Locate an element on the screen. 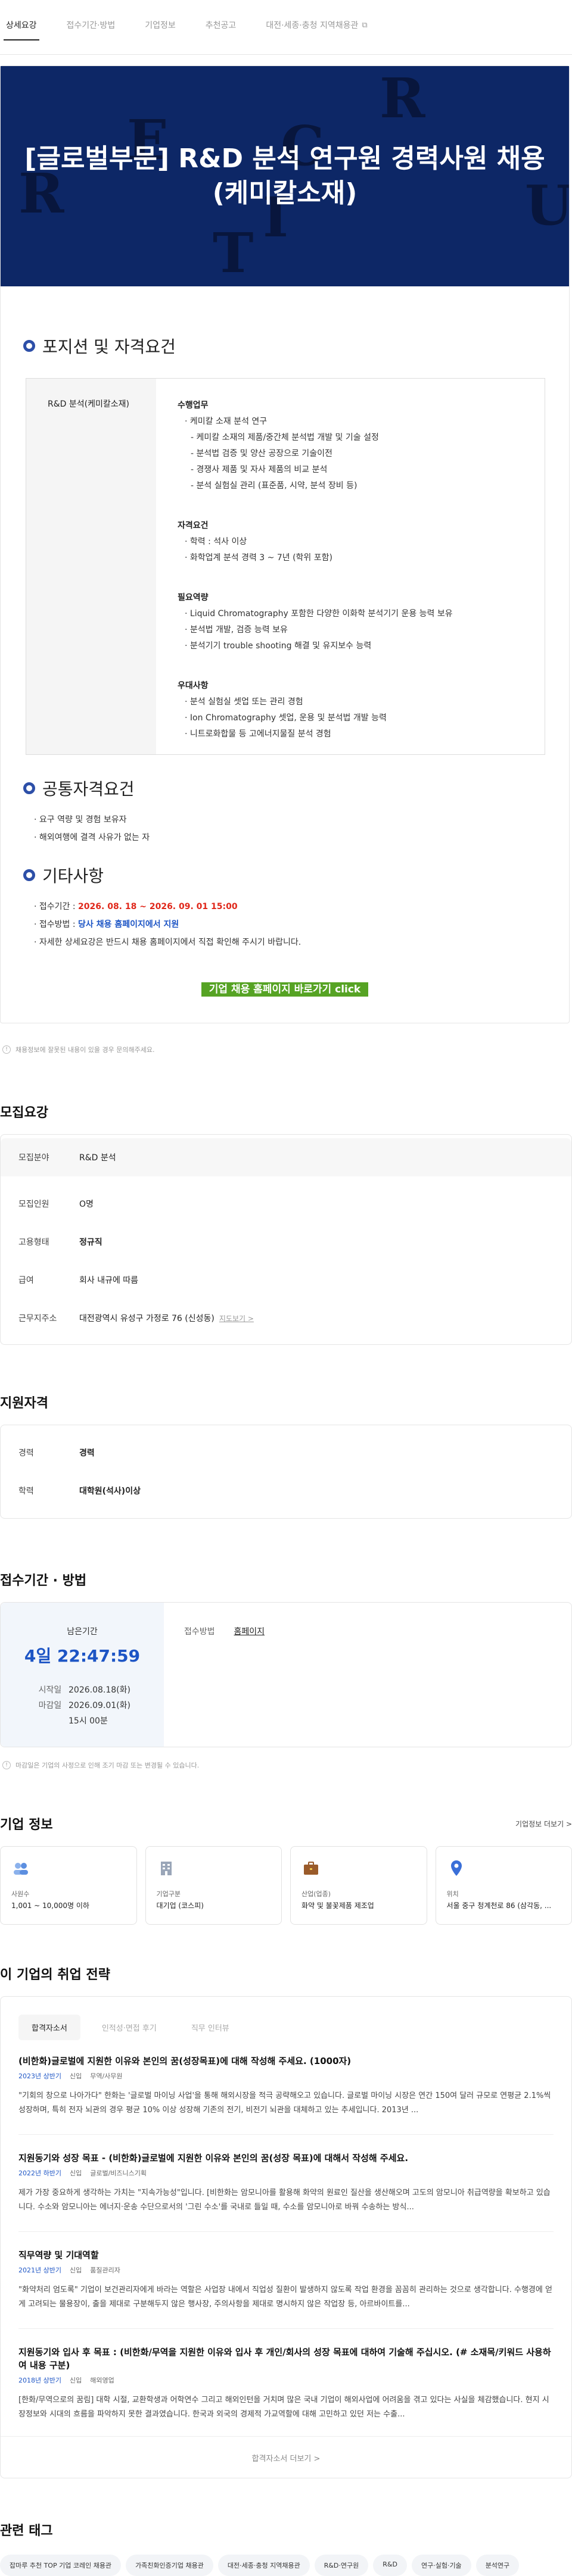 The height and width of the screenshot is (2576, 572). common-requirements: · 요구 역량 및 경험 보유자 · 해외여행에 결격 사유가 없는 자 is located at coordinates (301, 829).